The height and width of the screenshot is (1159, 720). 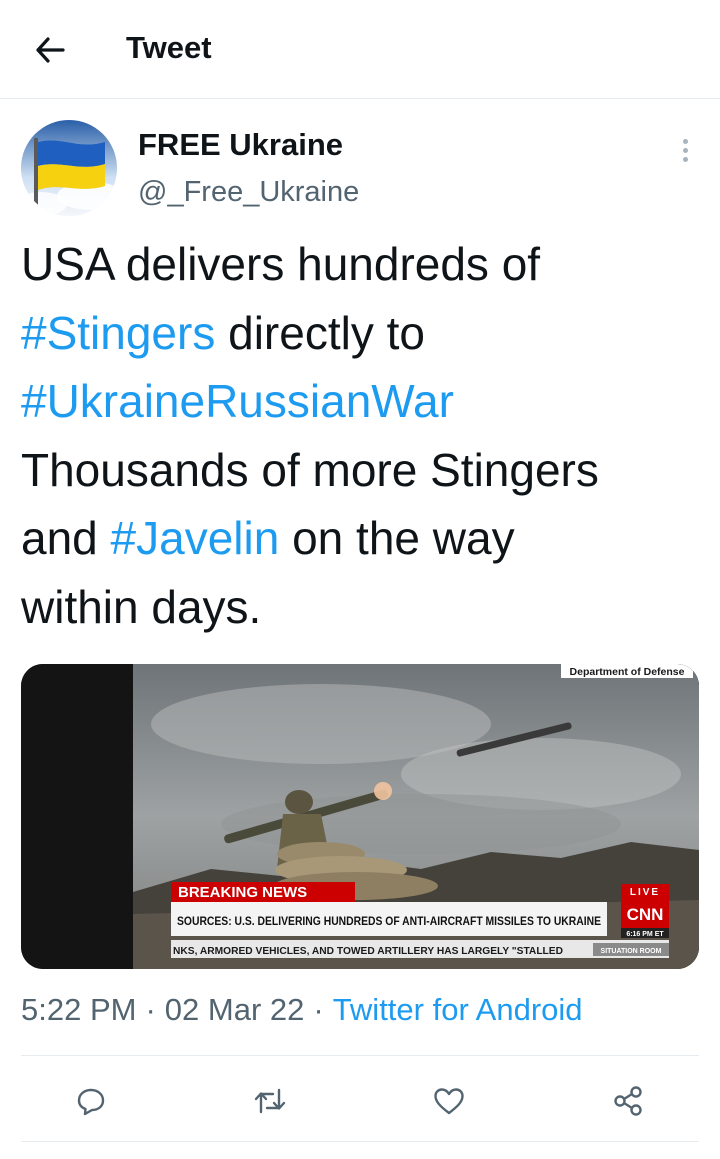 I want to click on tweet-actions, so click(x=360, y=1100).